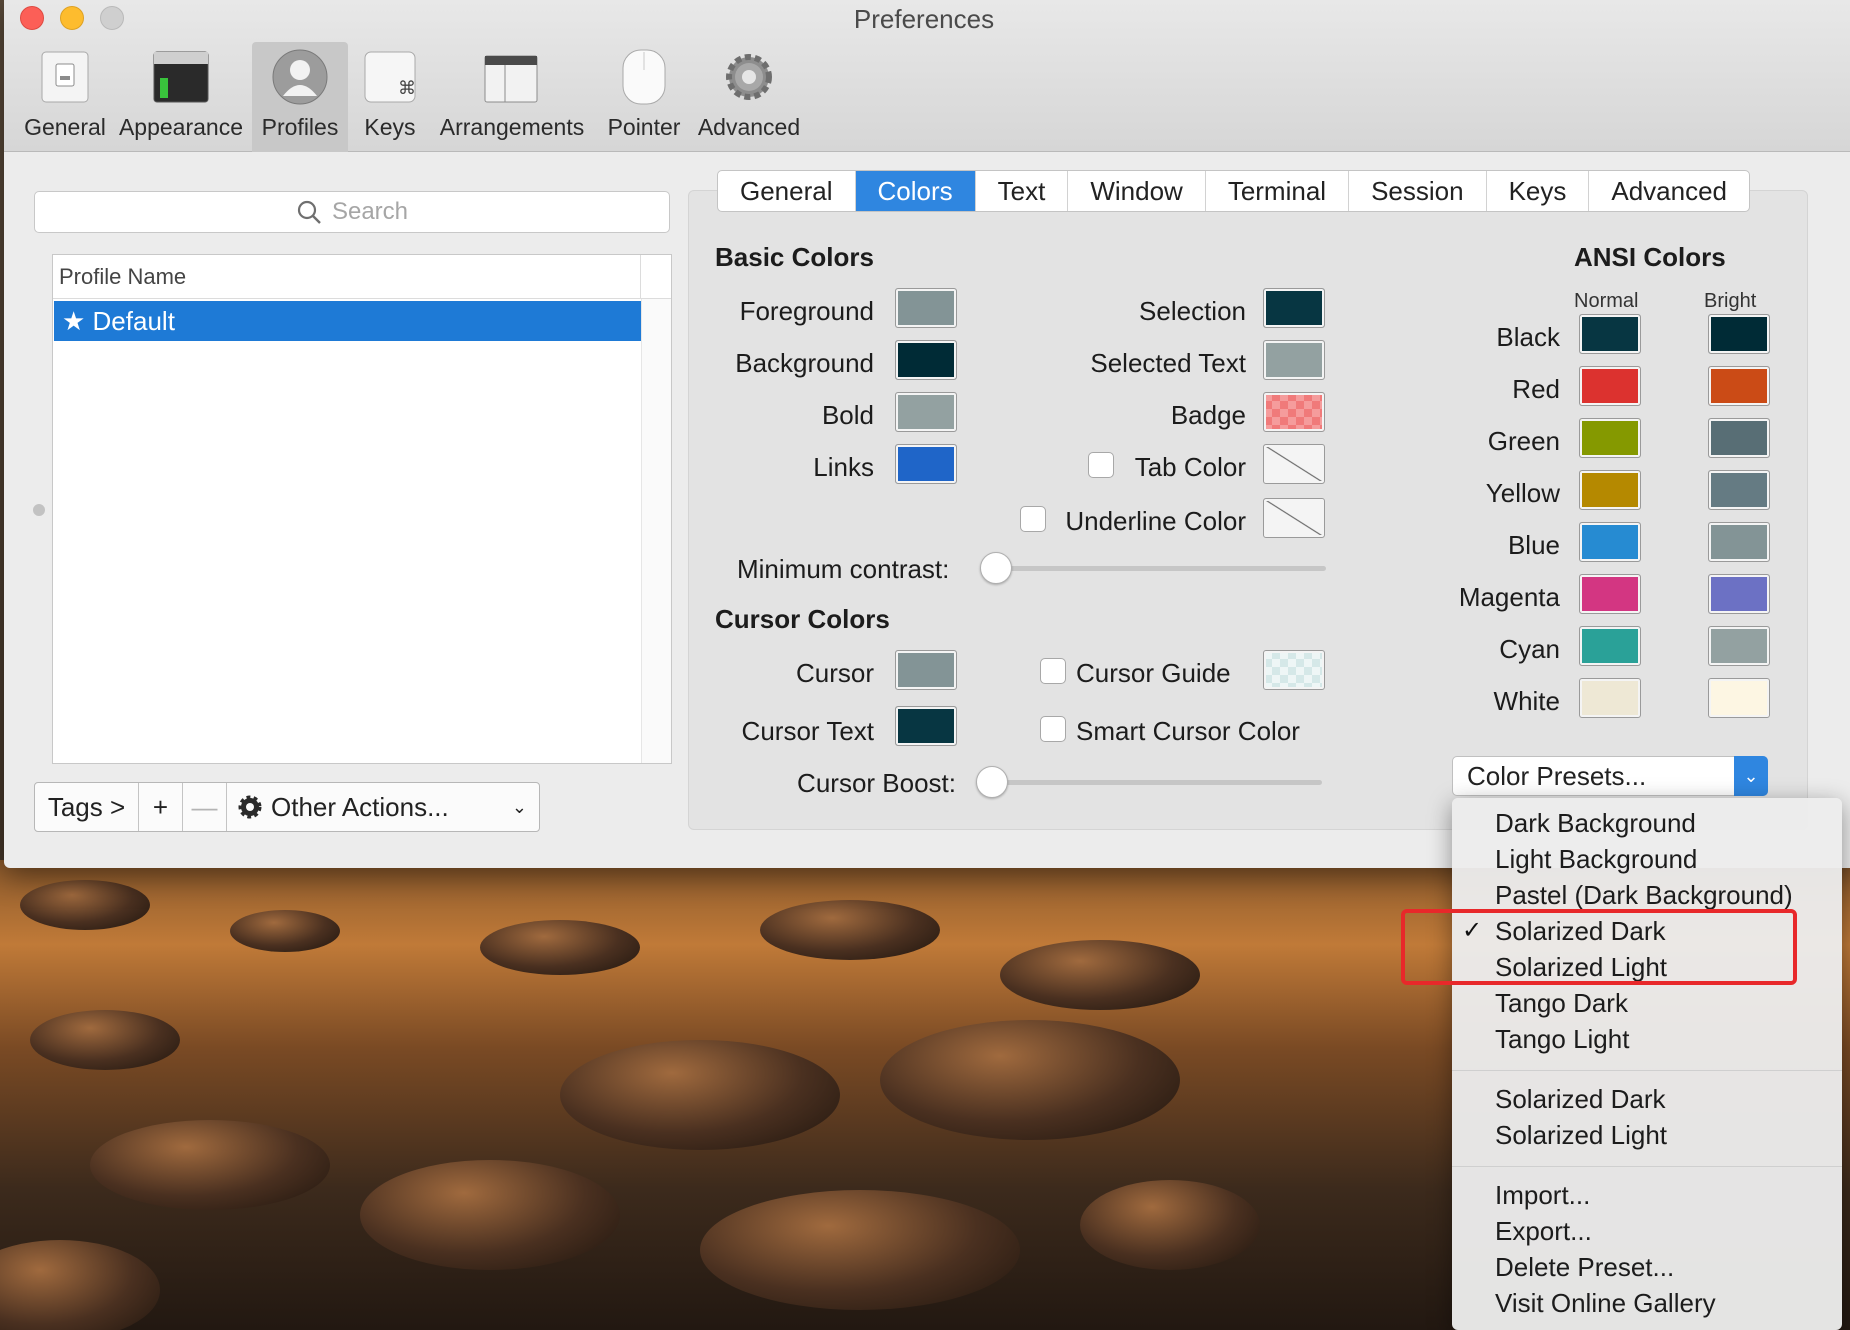  Describe the element at coordinates (1294, 412) in the screenshot. I see `badge-color-well` at that location.